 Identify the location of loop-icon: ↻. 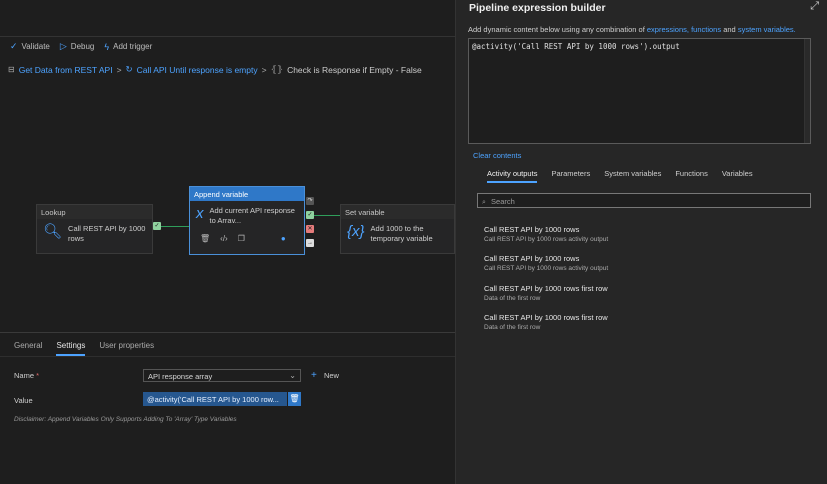
(129, 69).